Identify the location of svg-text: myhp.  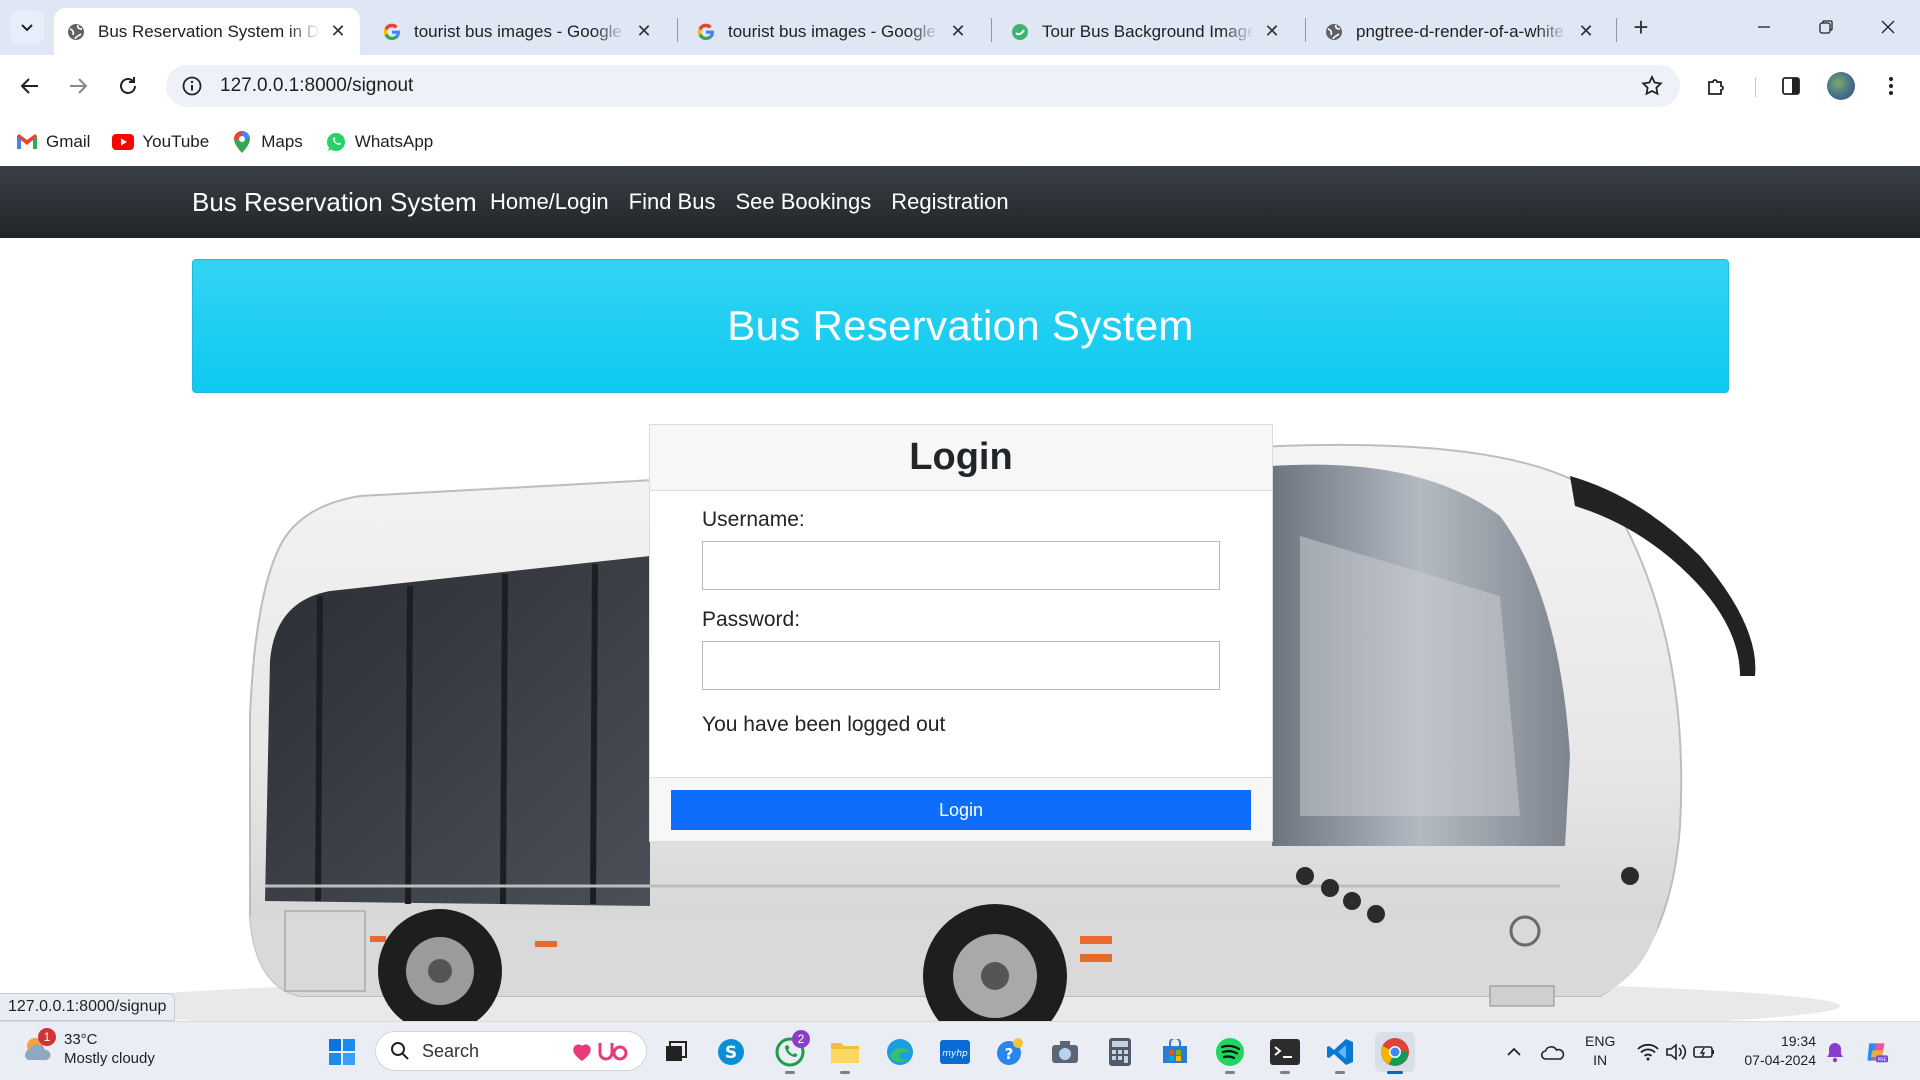
(955, 1054).